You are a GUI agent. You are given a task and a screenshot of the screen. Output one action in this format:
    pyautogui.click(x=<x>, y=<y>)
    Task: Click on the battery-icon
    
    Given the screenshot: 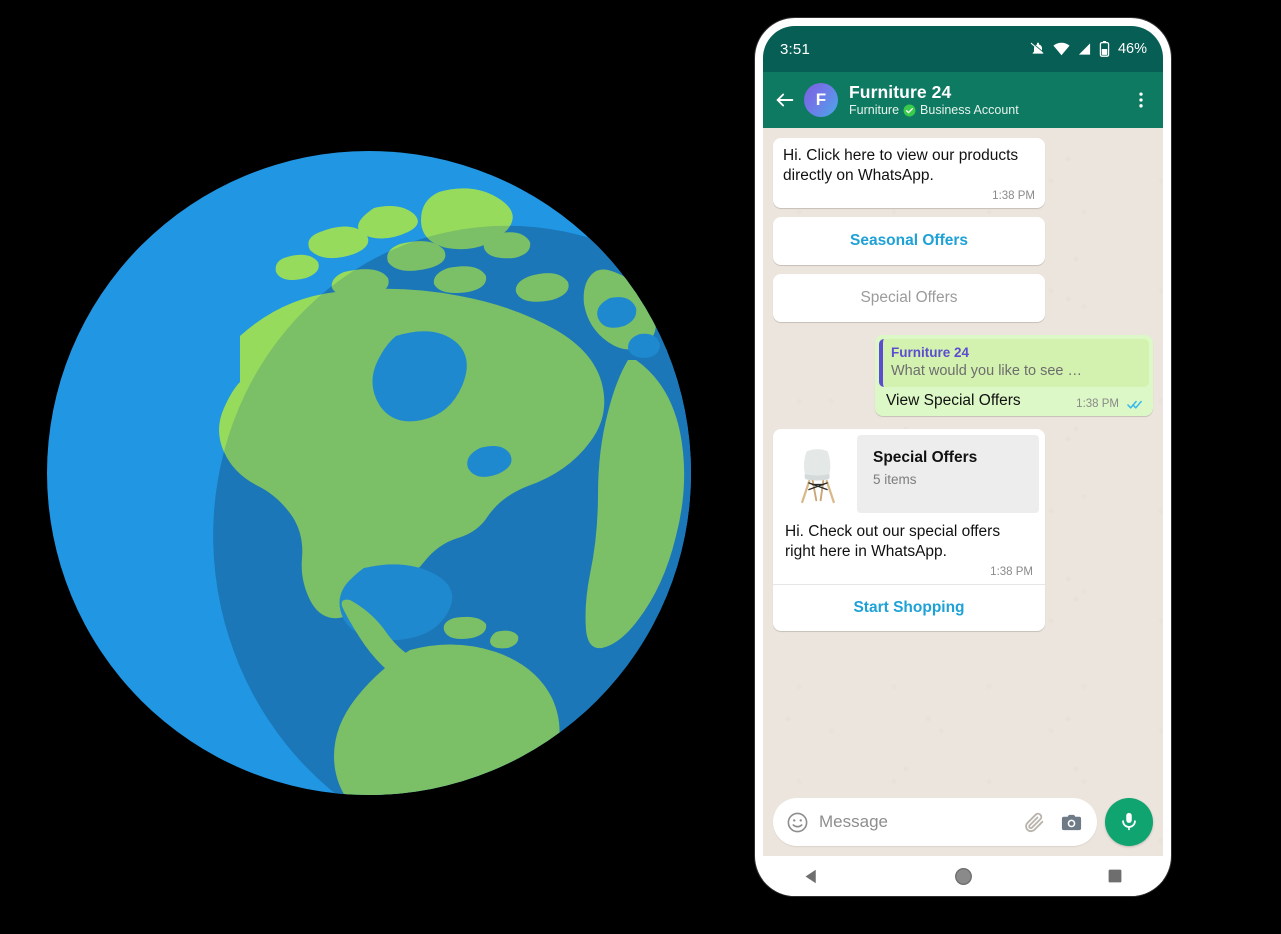 What is the action you would take?
    pyautogui.click(x=1104, y=49)
    